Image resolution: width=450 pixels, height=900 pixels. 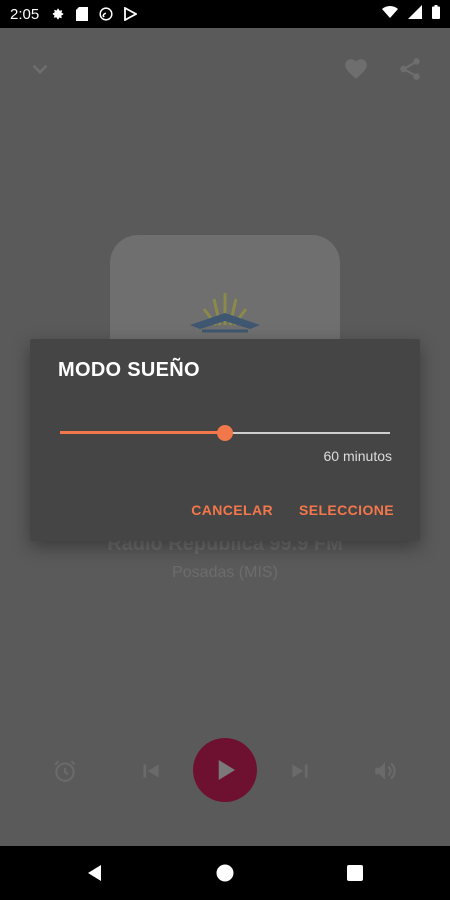 What do you see at coordinates (356, 69) in the screenshot?
I see `heart-icon` at bounding box center [356, 69].